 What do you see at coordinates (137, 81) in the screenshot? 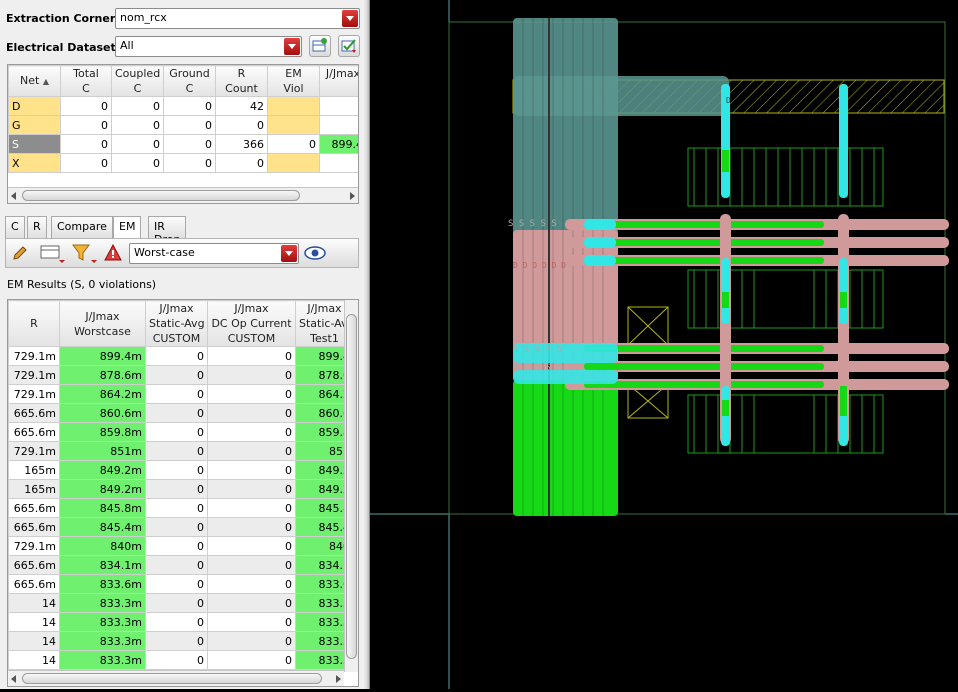
I see `column-header-coupled-c: Coupled C` at bounding box center [137, 81].